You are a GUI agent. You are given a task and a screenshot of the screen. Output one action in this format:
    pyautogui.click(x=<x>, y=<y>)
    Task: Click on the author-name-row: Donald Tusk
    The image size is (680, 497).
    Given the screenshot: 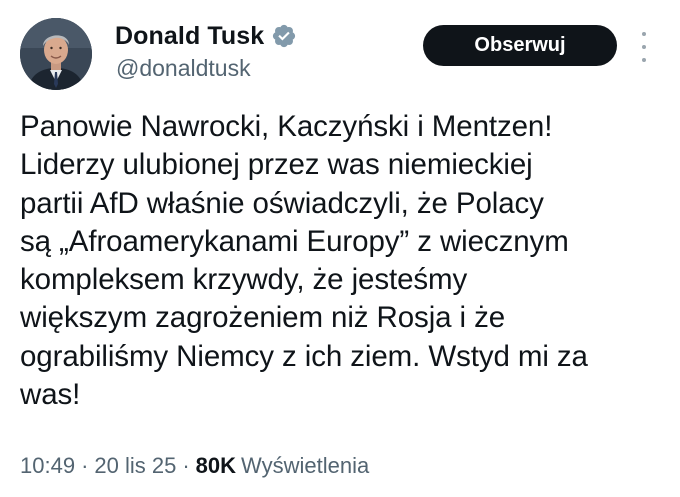 What is the action you would take?
    pyautogui.click(x=206, y=36)
    